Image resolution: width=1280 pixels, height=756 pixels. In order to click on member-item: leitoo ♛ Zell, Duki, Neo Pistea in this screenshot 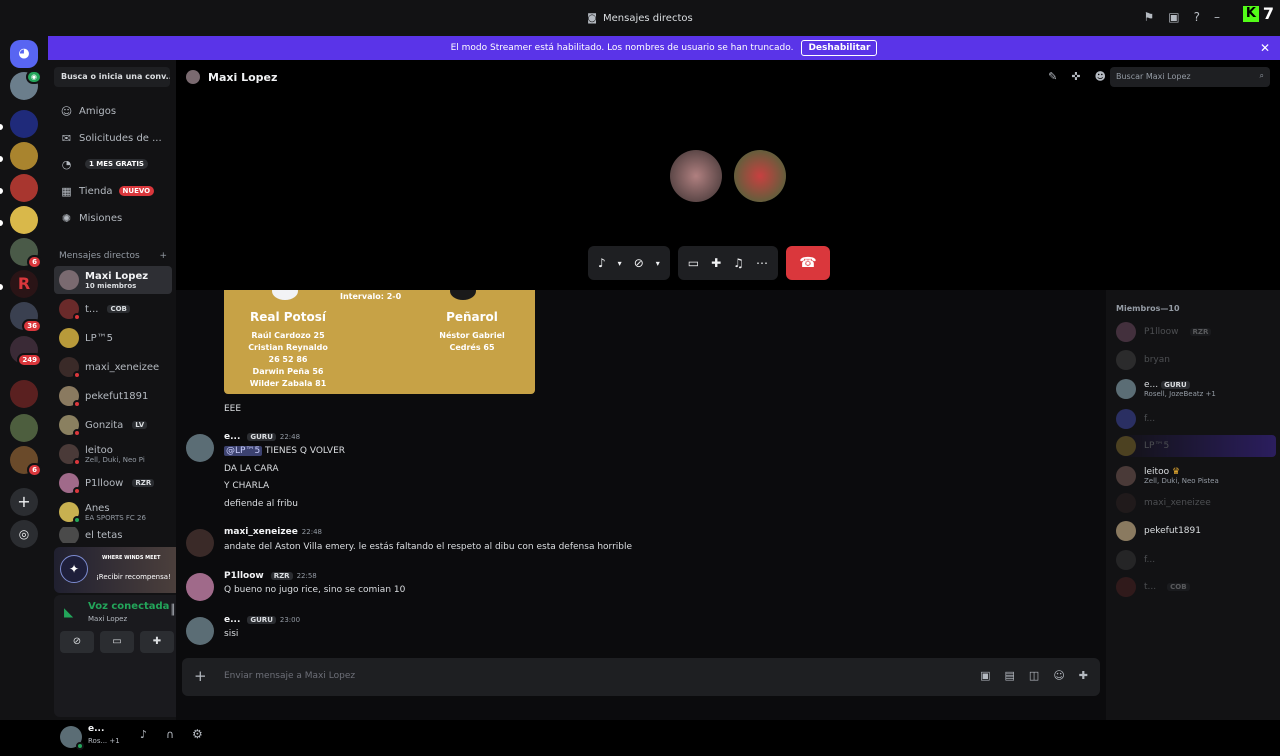, I will do `click(1167, 476)`.